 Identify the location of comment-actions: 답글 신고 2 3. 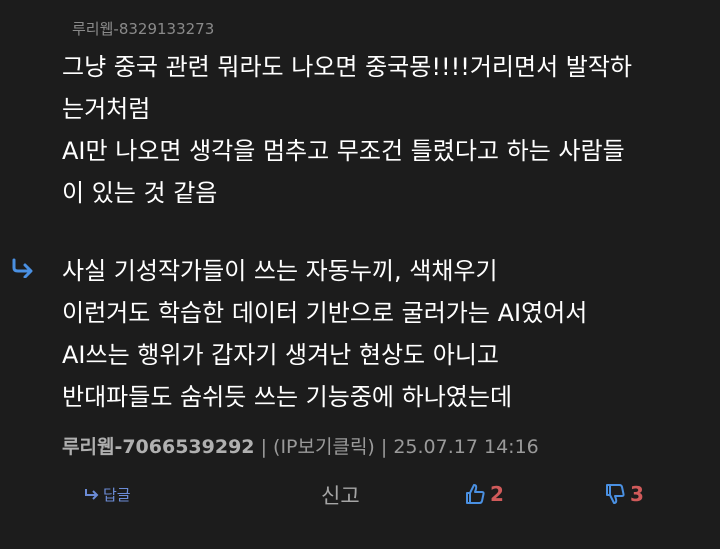
(360, 496).